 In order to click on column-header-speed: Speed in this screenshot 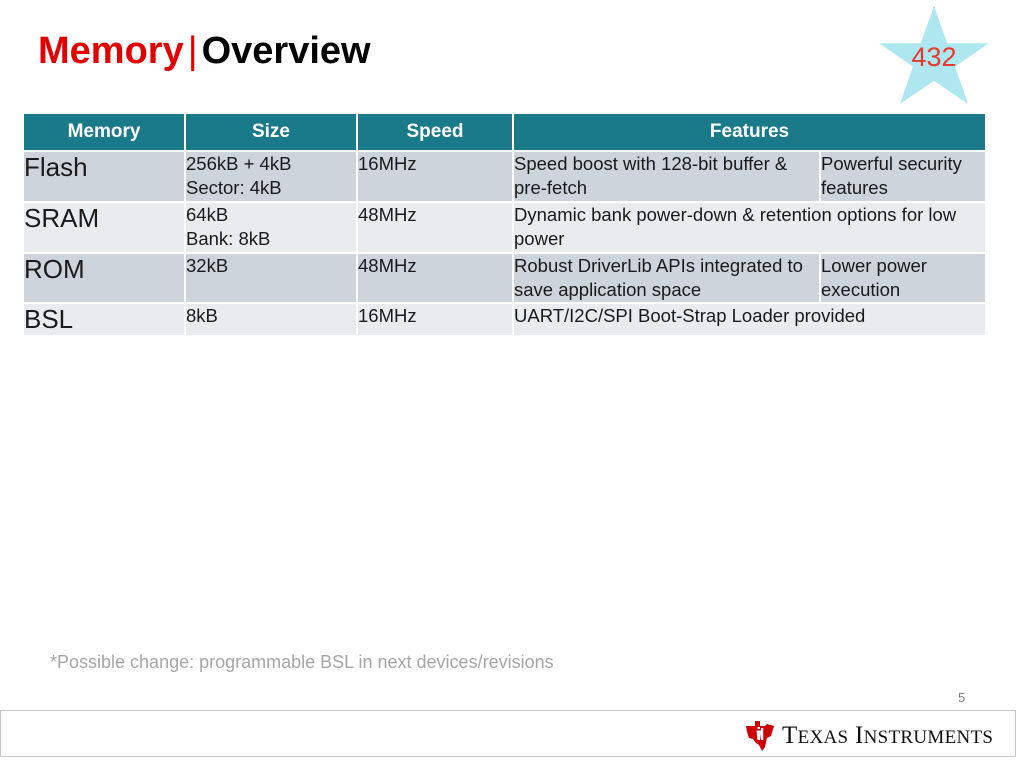, I will do `click(435, 132)`.